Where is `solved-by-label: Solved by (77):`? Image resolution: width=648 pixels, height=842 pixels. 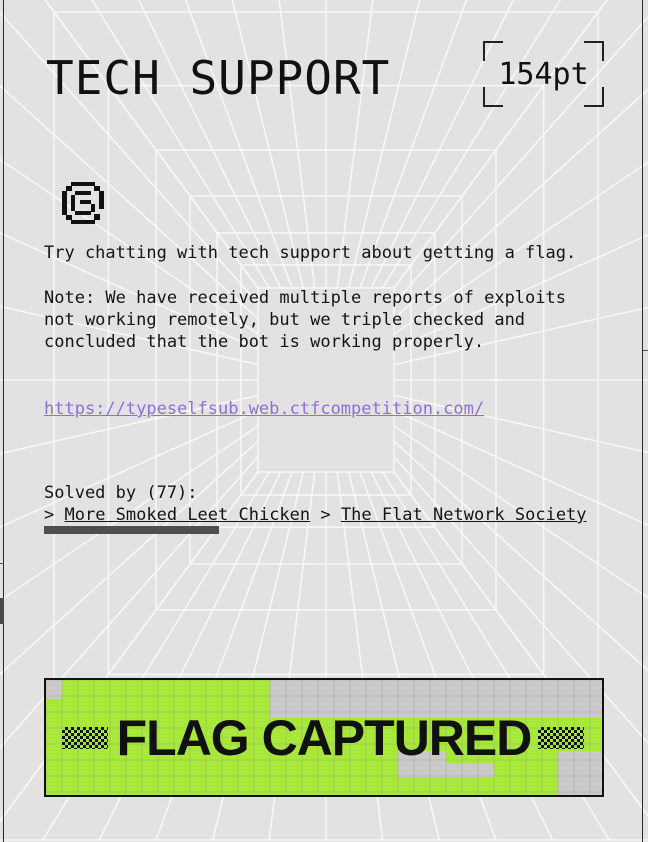 solved-by-label: Solved by (77): is located at coordinates (121, 493).